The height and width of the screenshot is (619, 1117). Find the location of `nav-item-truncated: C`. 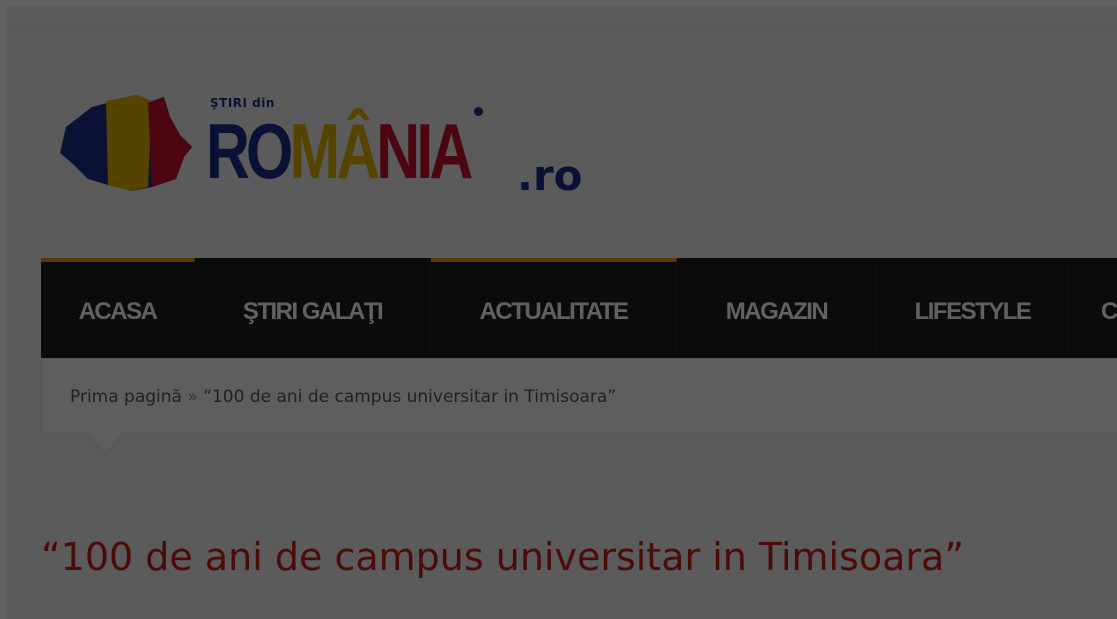

nav-item-truncated: C is located at coordinates (1093, 308).